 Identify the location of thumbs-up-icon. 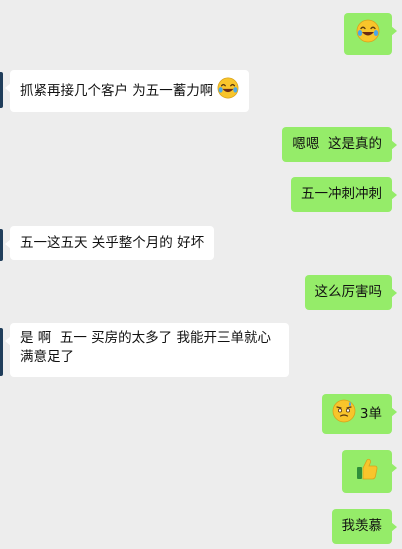
(367, 472).